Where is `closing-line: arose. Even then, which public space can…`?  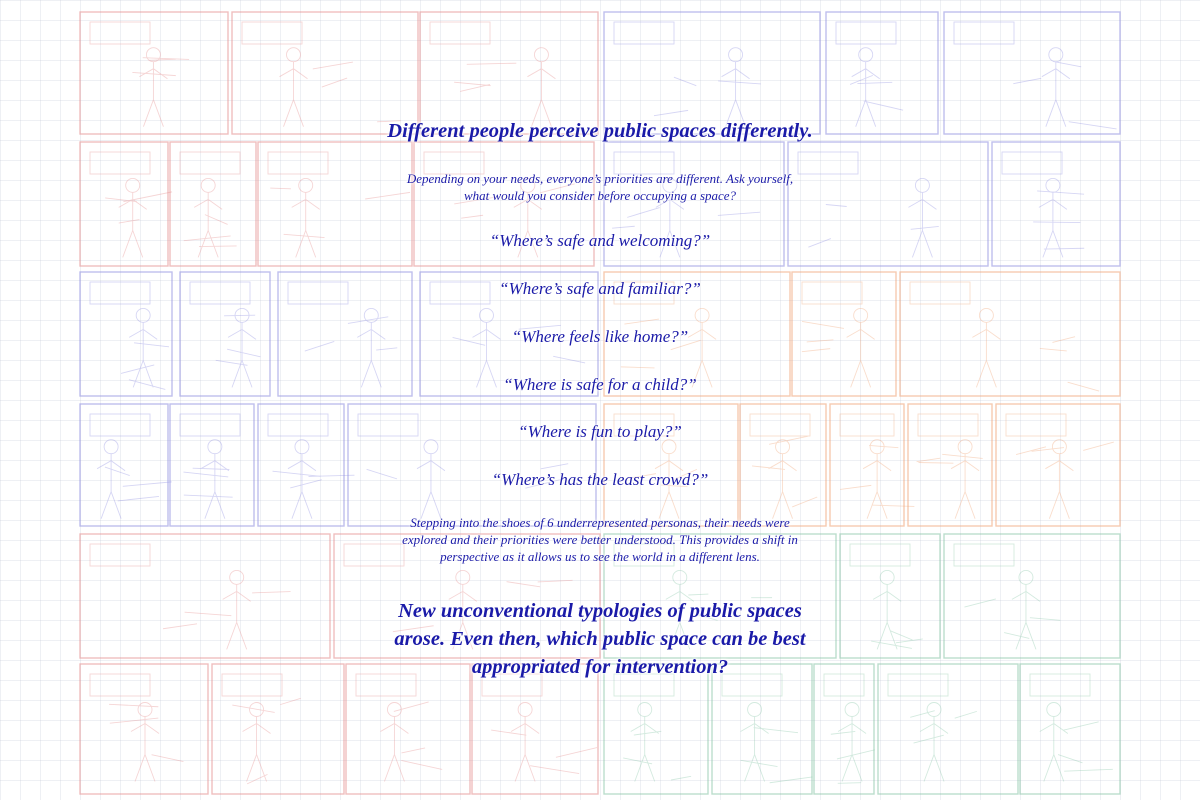 closing-line: arose. Even then, which public space can… is located at coordinates (600, 639).